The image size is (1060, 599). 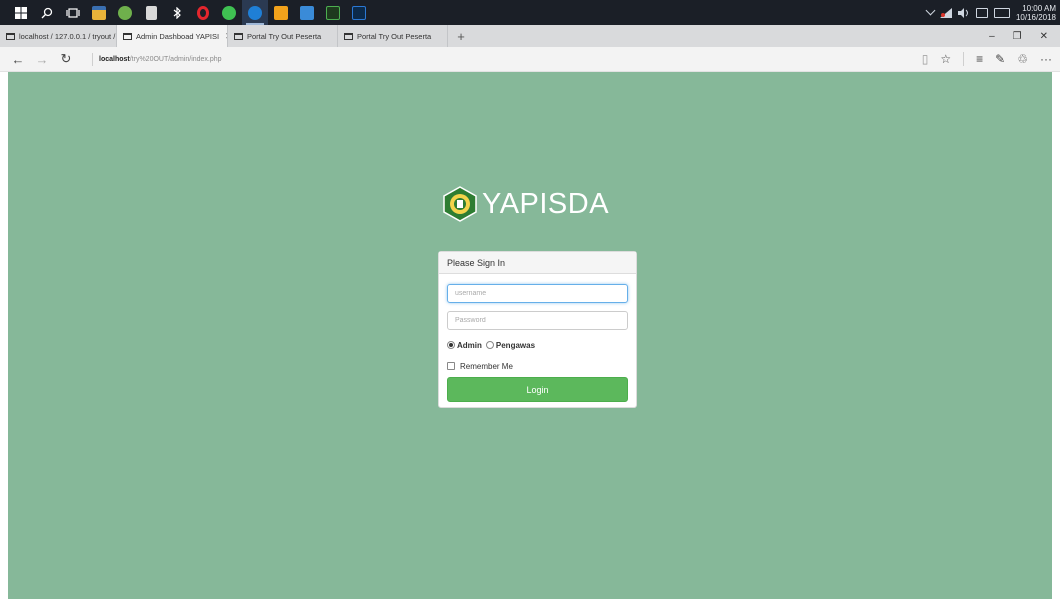 What do you see at coordinates (1044, 36) in the screenshot?
I see `close-window-button: ✕` at bounding box center [1044, 36].